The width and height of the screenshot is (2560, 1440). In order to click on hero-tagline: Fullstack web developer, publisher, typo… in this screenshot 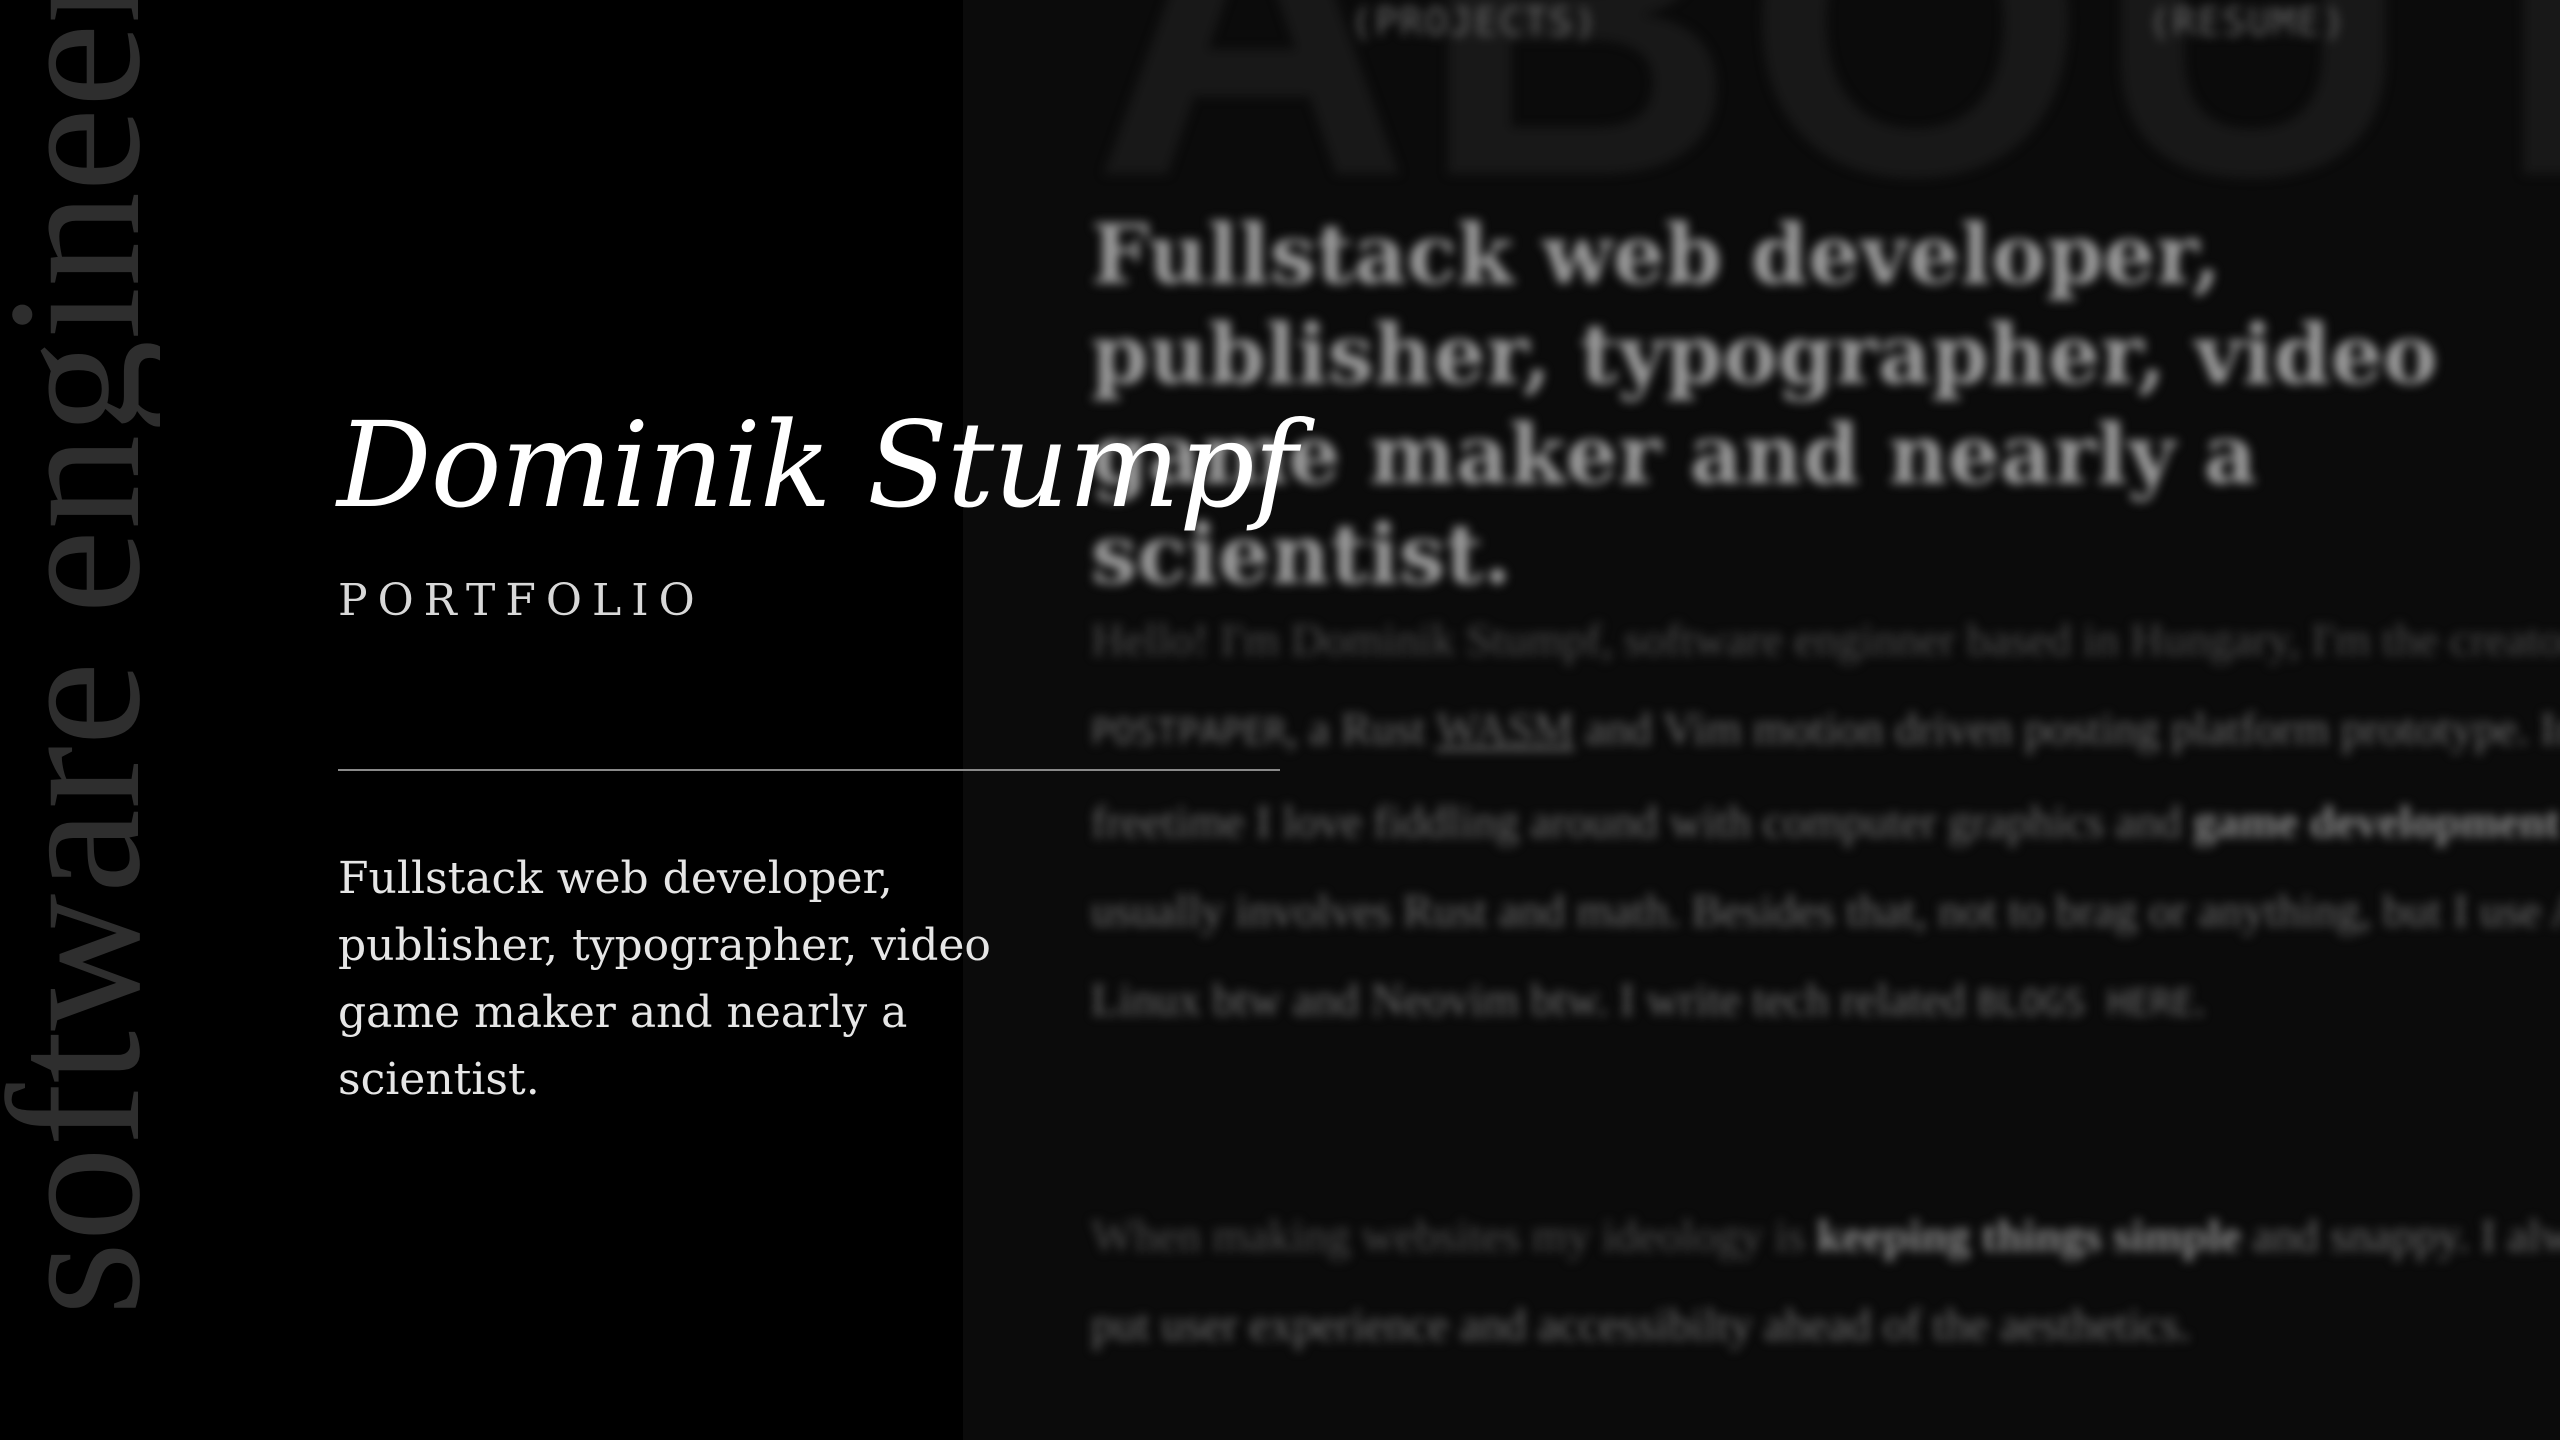, I will do `click(664, 979)`.